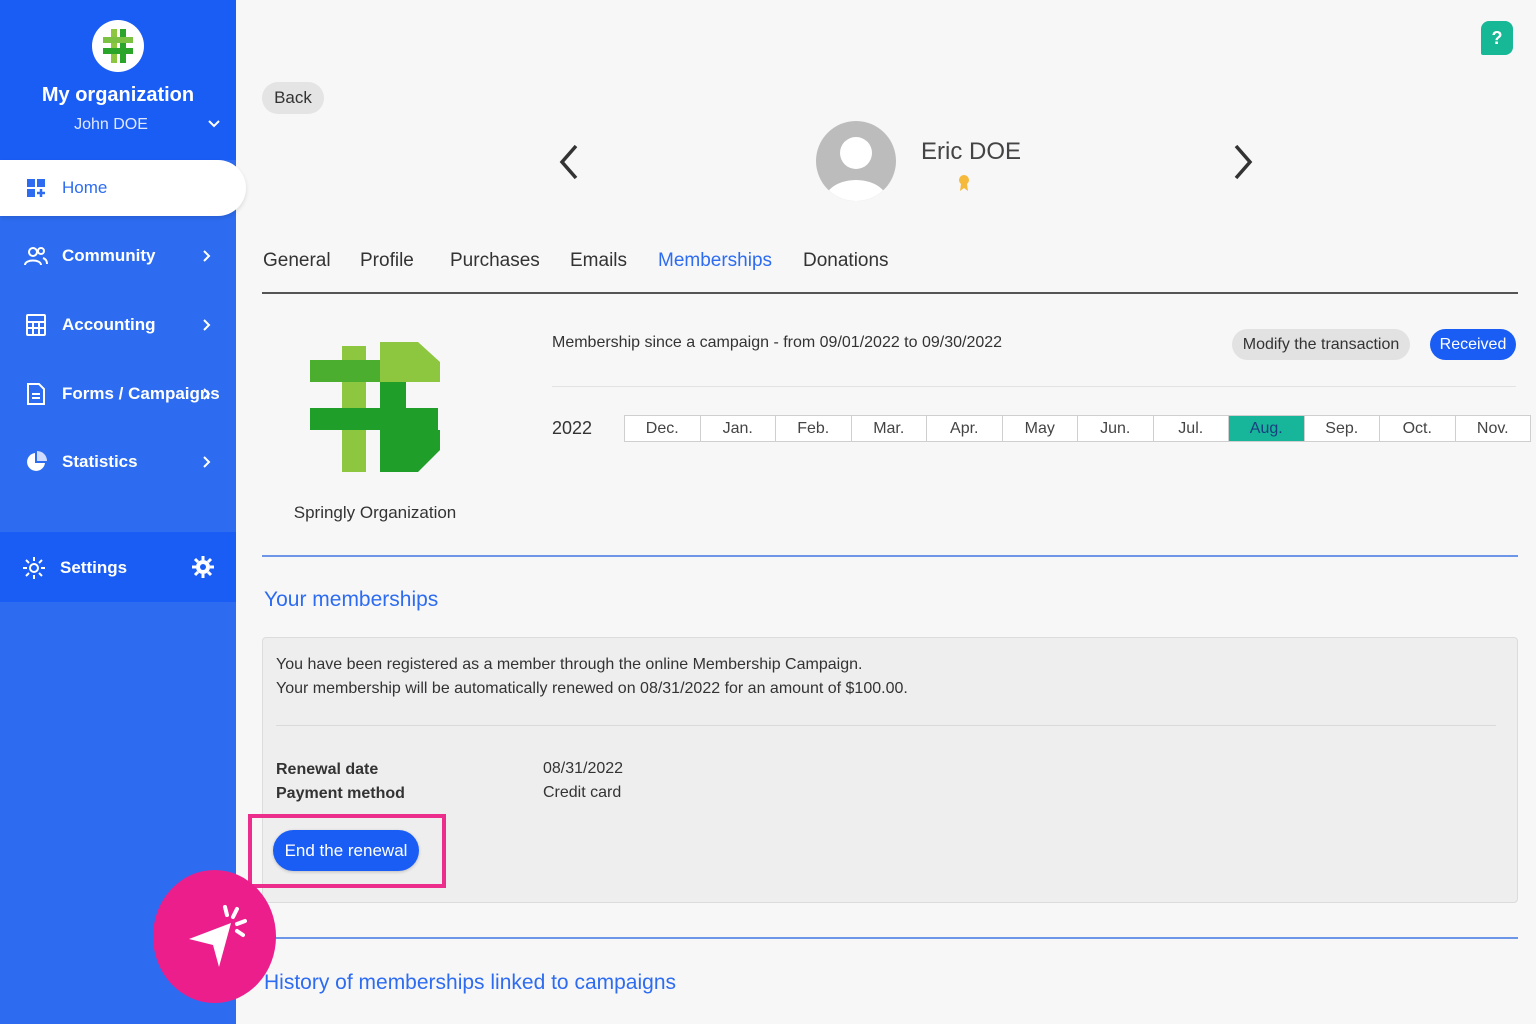  Describe the element at coordinates (1242, 162) in the screenshot. I see `next-contact-icon` at that location.